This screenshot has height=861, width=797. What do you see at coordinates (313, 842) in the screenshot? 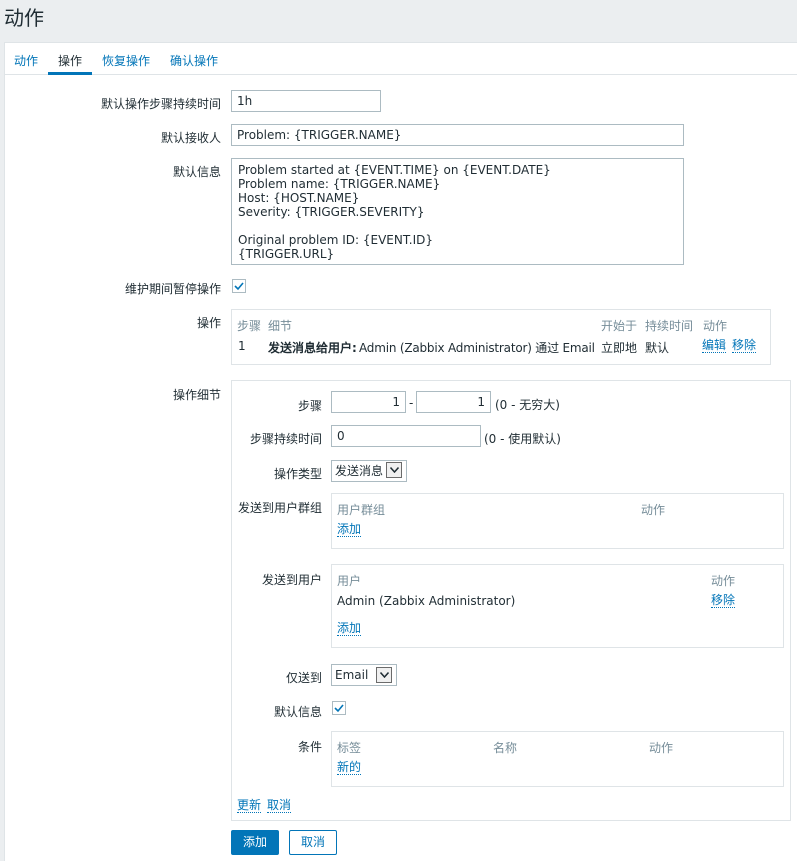
I see `cancel-button: 取消` at bounding box center [313, 842].